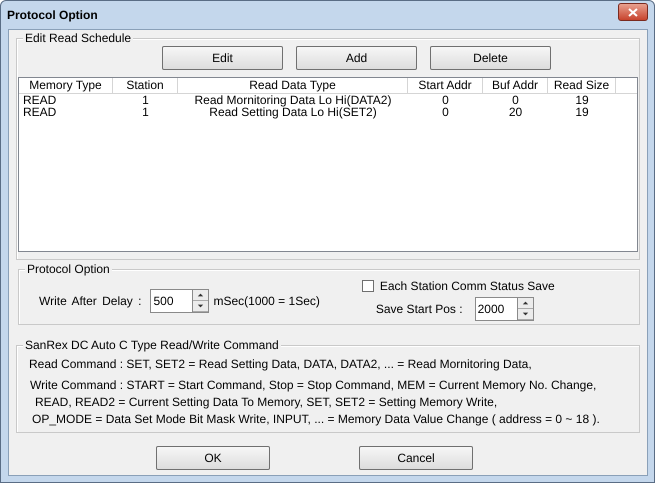 The height and width of the screenshot is (483, 655). I want to click on column-header: Read Data Type, so click(293, 85).